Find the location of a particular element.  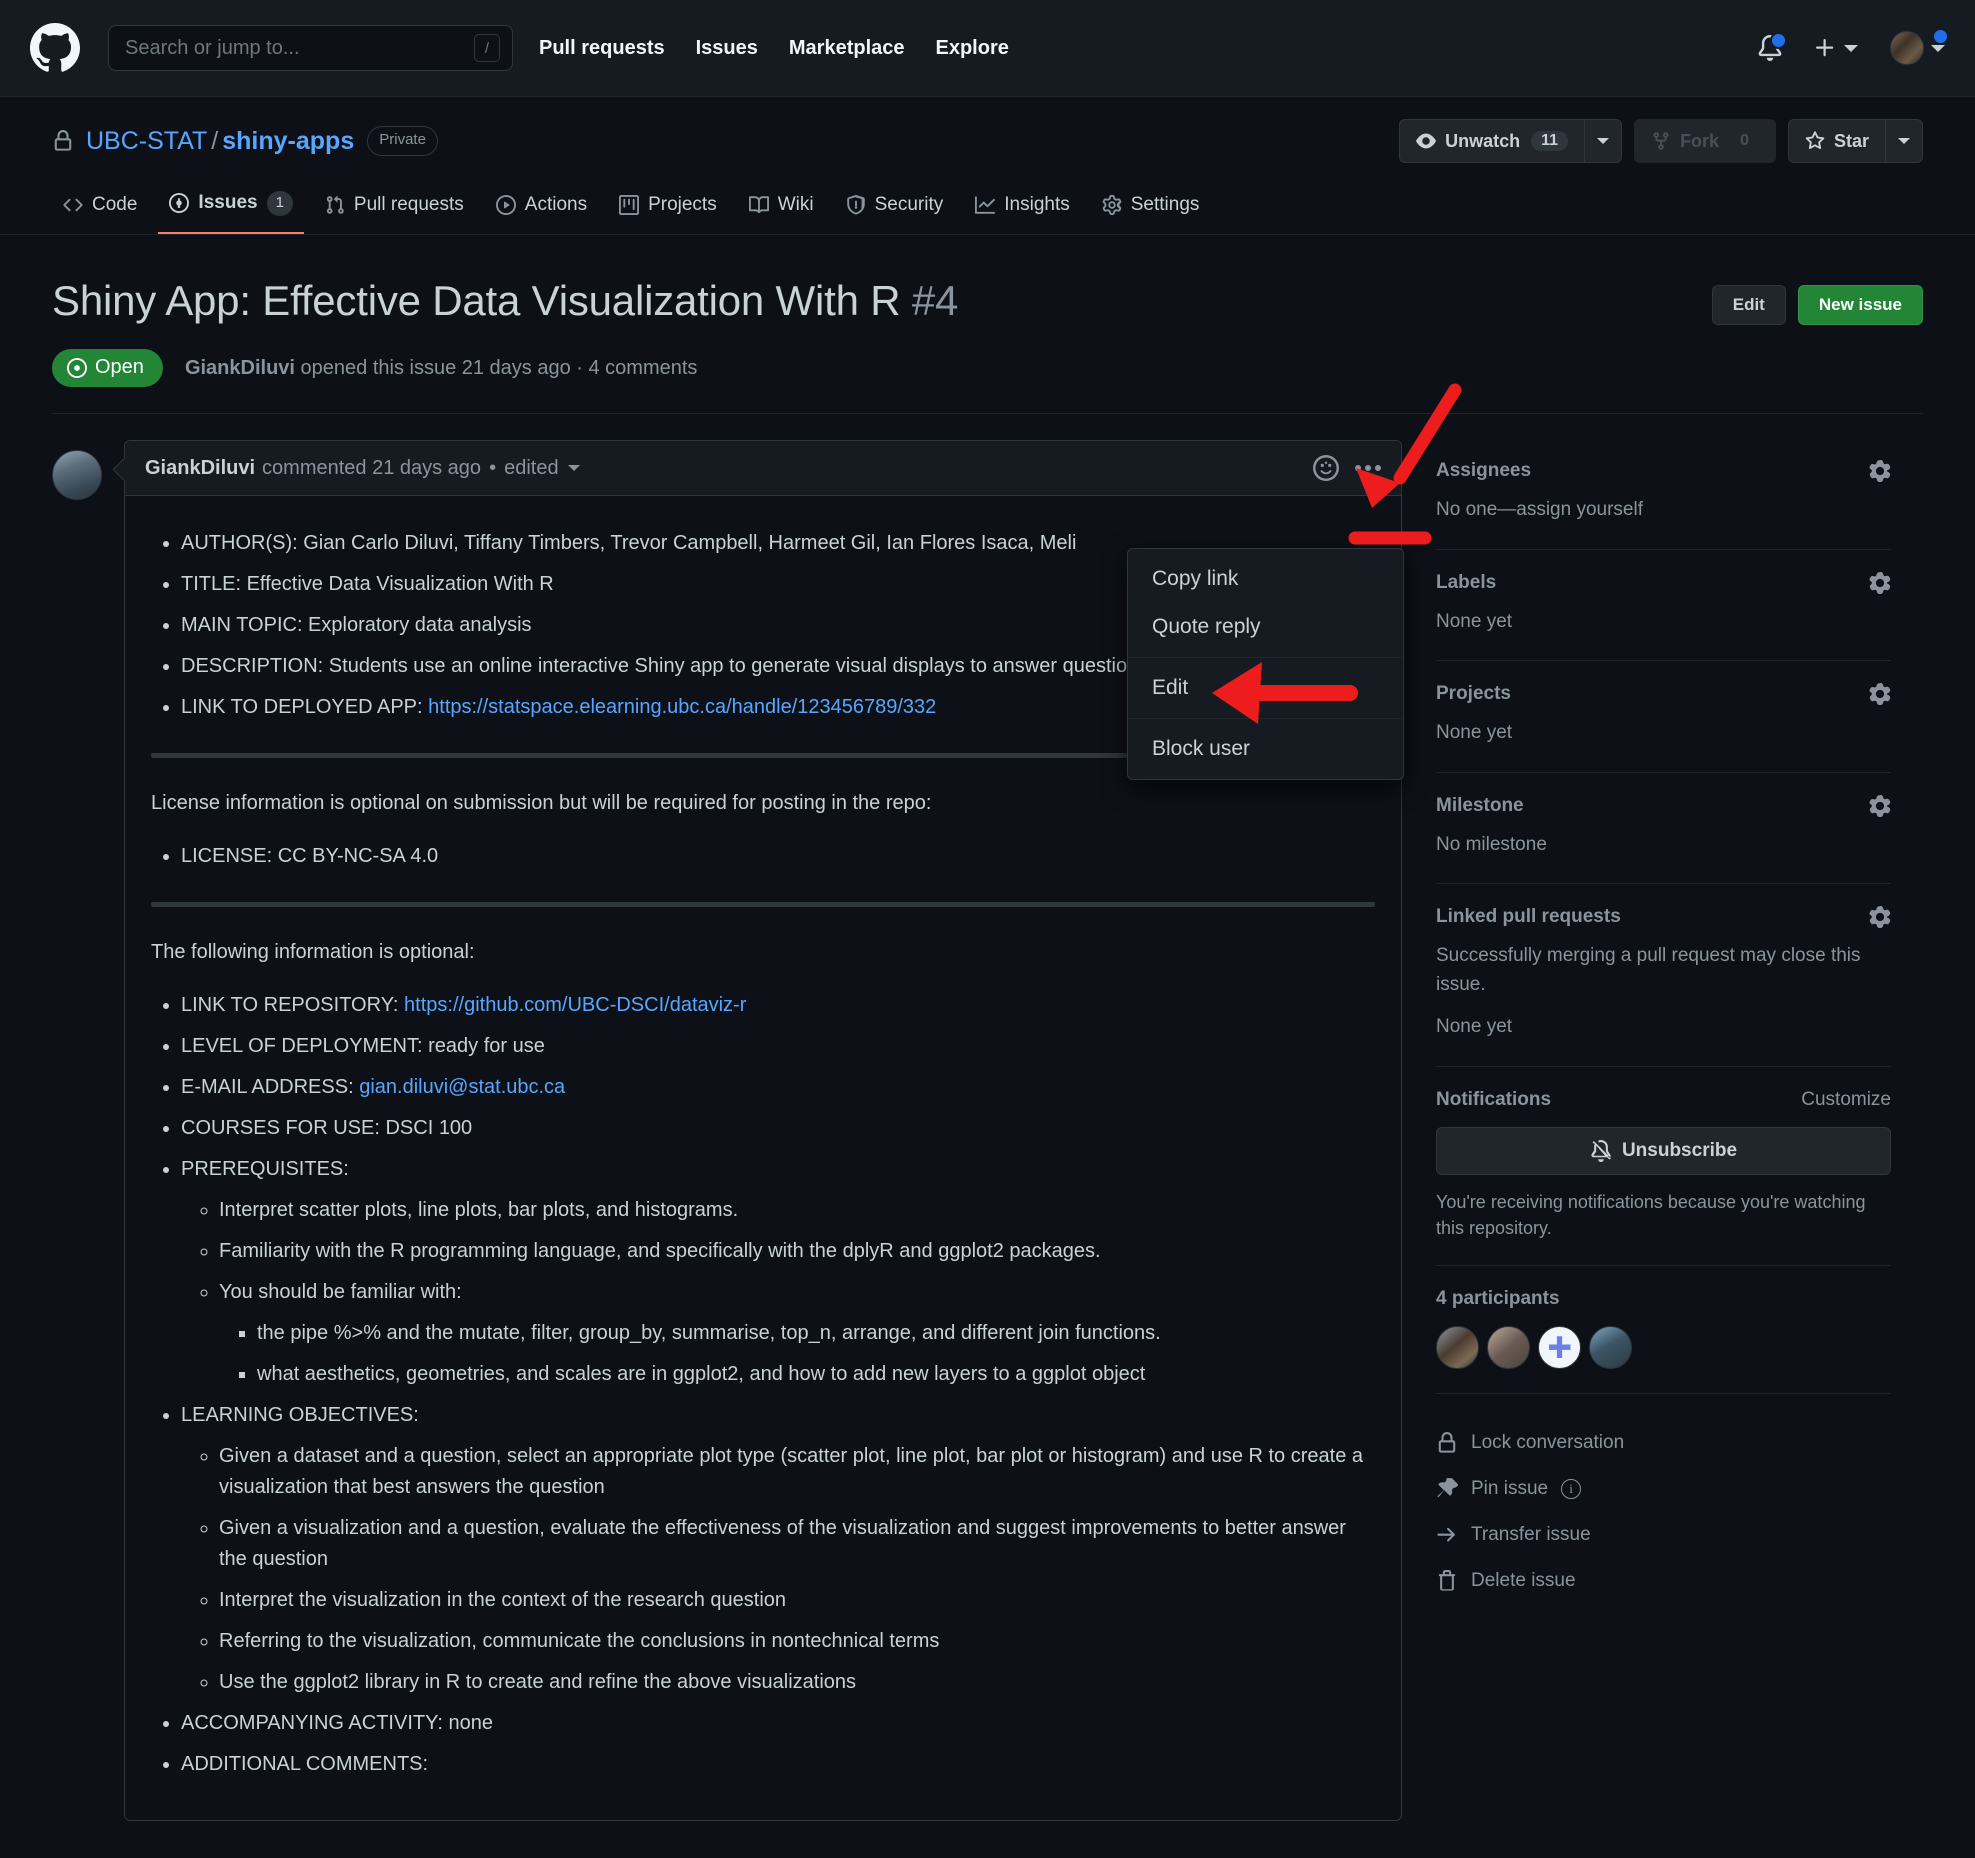

pin-icon is located at coordinates (1447, 1488).